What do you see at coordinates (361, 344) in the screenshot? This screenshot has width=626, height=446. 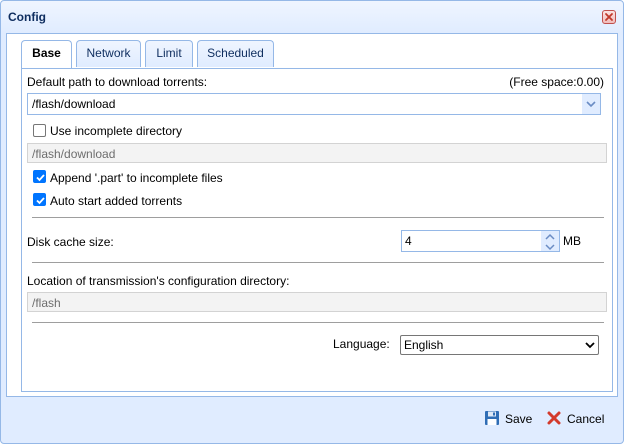 I see `language-label: Language:` at bounding box center [361, 344].